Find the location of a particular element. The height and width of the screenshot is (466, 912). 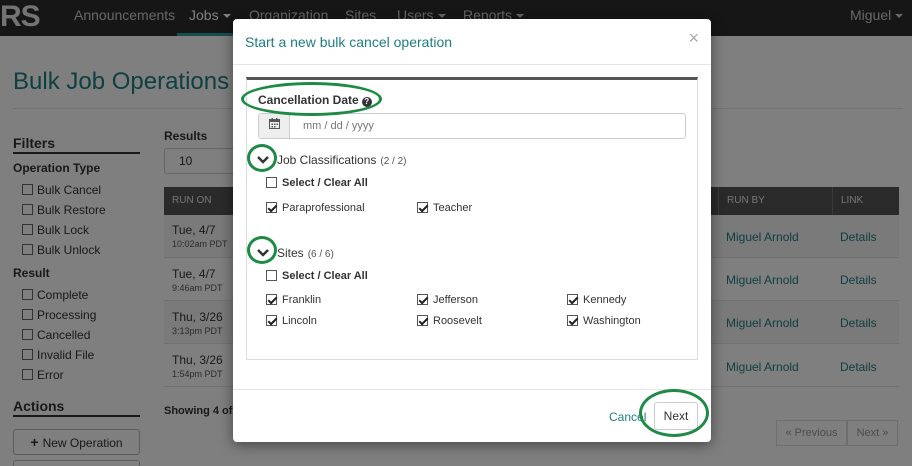

job-class-teacher: Teacher is located at coordinates (444, 208).